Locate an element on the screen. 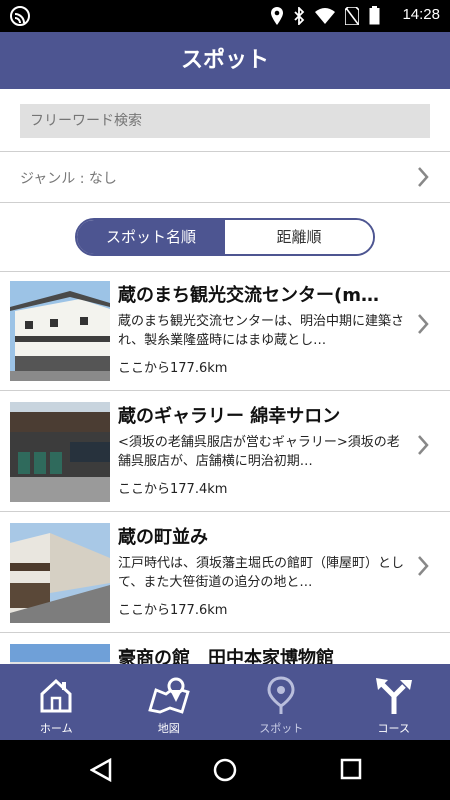 This screenshot has height=800, width=450. no-sim-icon is located at coordinates (352, 17).